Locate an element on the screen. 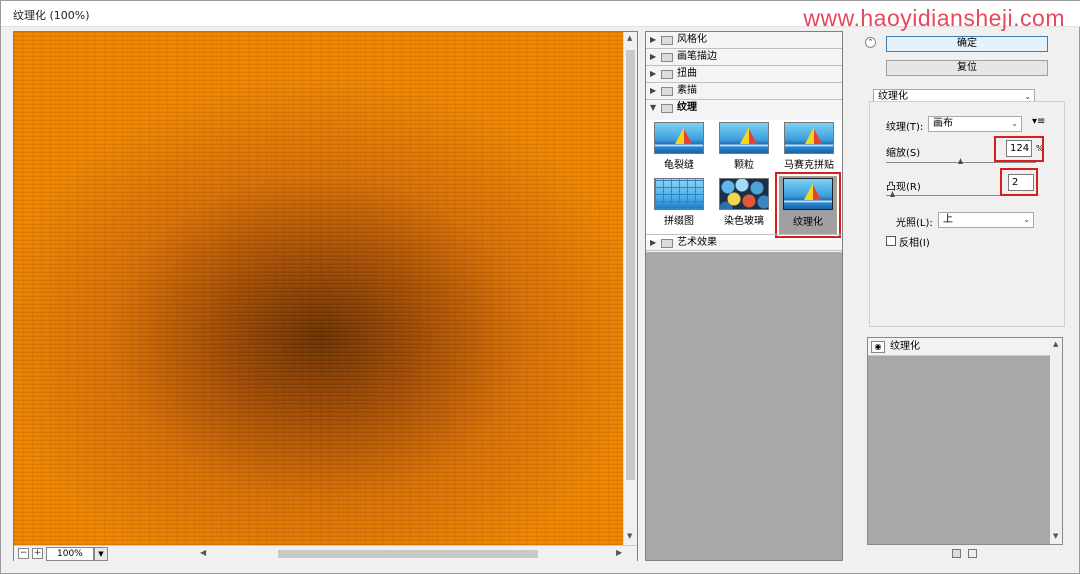  zoom-out-button: − is located at coordinates (23, 553).